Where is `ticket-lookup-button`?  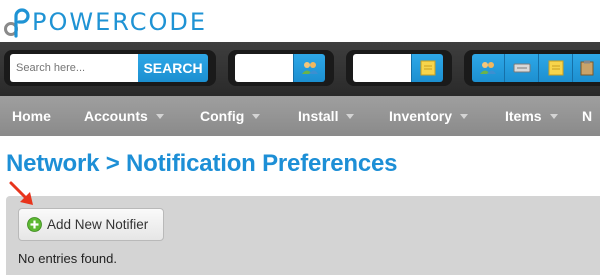 ticket-lookup-button is located at coordinates (427, 68).